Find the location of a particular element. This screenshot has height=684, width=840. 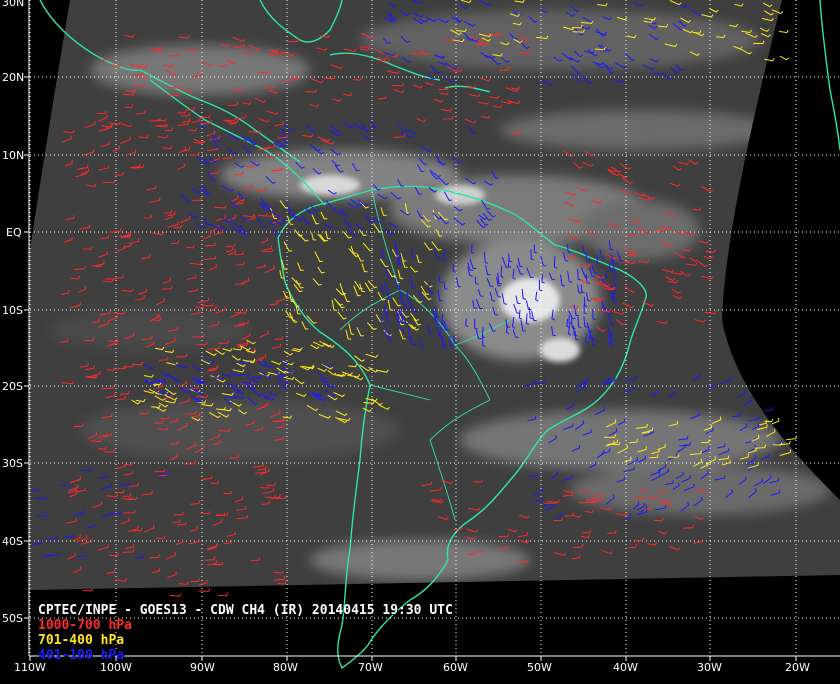

lon-label-80w: 80W is located at coordinates (285, 667).